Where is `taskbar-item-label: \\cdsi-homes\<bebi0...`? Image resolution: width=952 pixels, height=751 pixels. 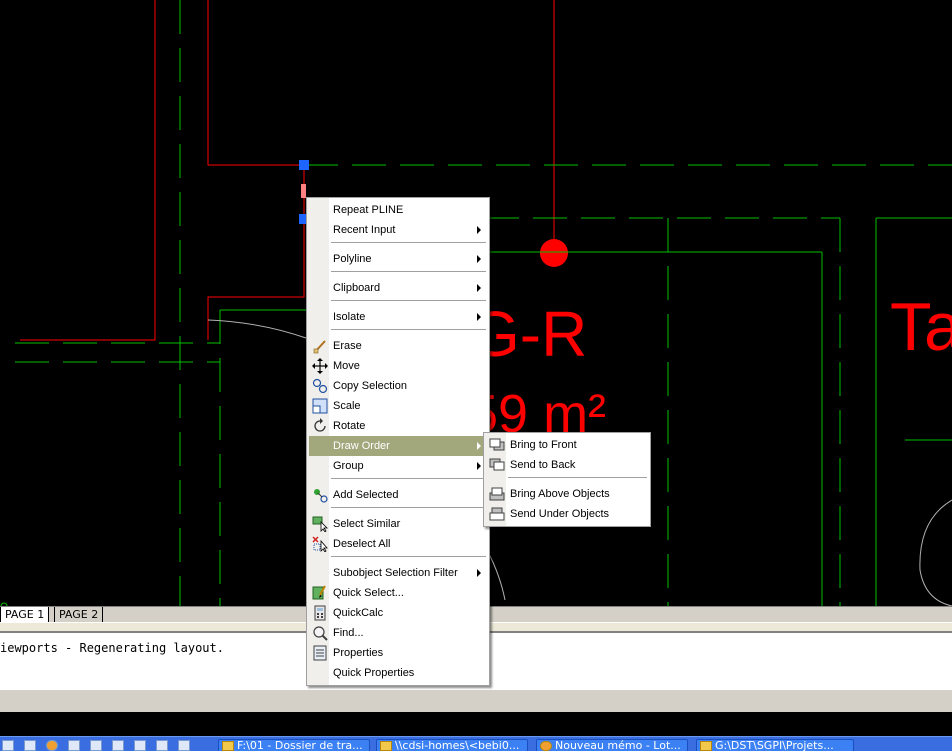
taskbar-item-label: \\cdsi-homes\<bebi0... is located at coordinates (457, 745).